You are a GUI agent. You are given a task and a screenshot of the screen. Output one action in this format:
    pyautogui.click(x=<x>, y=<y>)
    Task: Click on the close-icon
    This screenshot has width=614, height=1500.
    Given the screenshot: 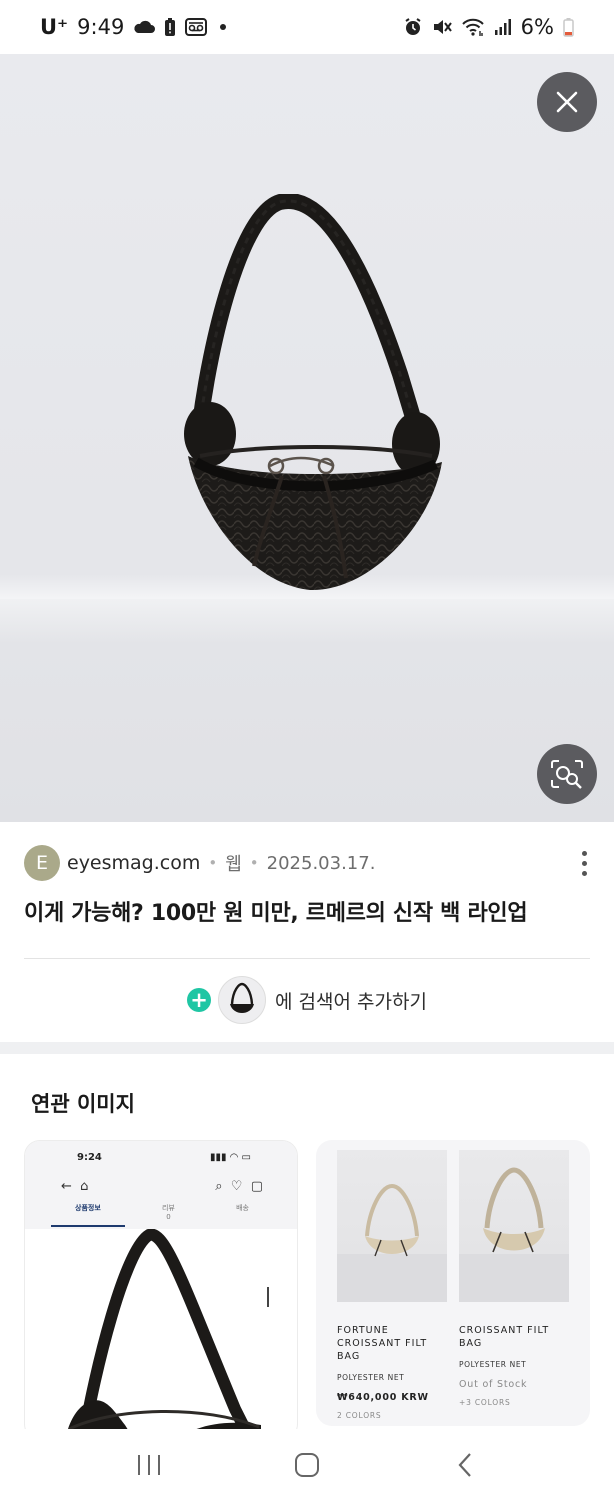 What is the action you would take?
    pyautogui.click(x=567, y=102)
    